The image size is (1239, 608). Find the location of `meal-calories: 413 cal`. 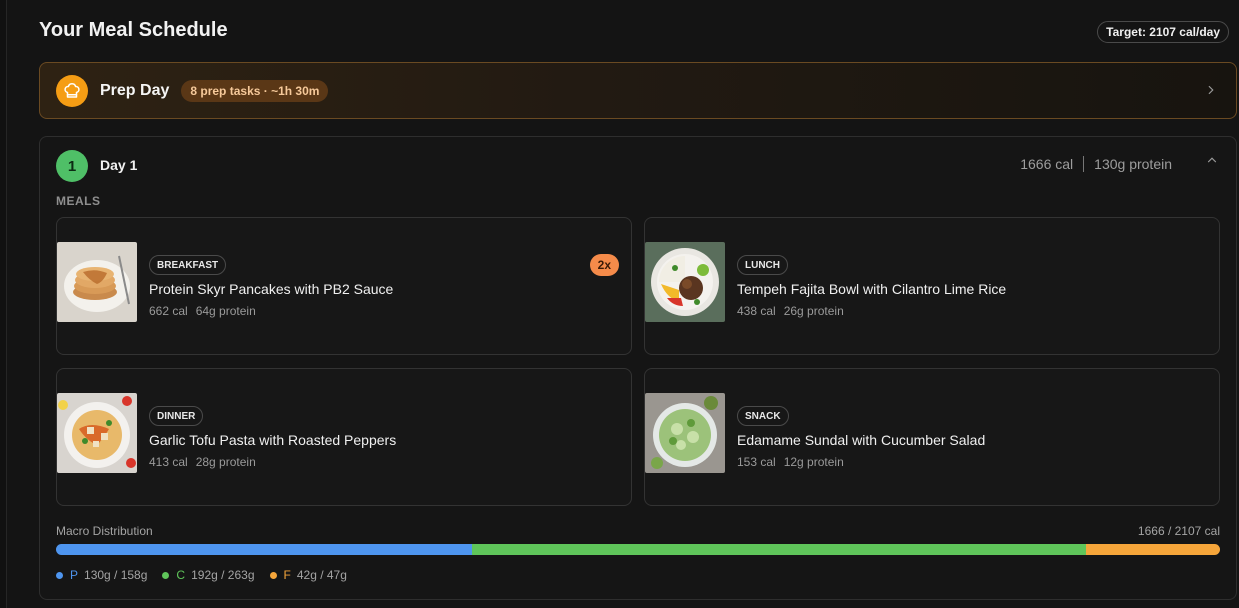

meal-calories: 413 cal is located at coordinates (168, 462).